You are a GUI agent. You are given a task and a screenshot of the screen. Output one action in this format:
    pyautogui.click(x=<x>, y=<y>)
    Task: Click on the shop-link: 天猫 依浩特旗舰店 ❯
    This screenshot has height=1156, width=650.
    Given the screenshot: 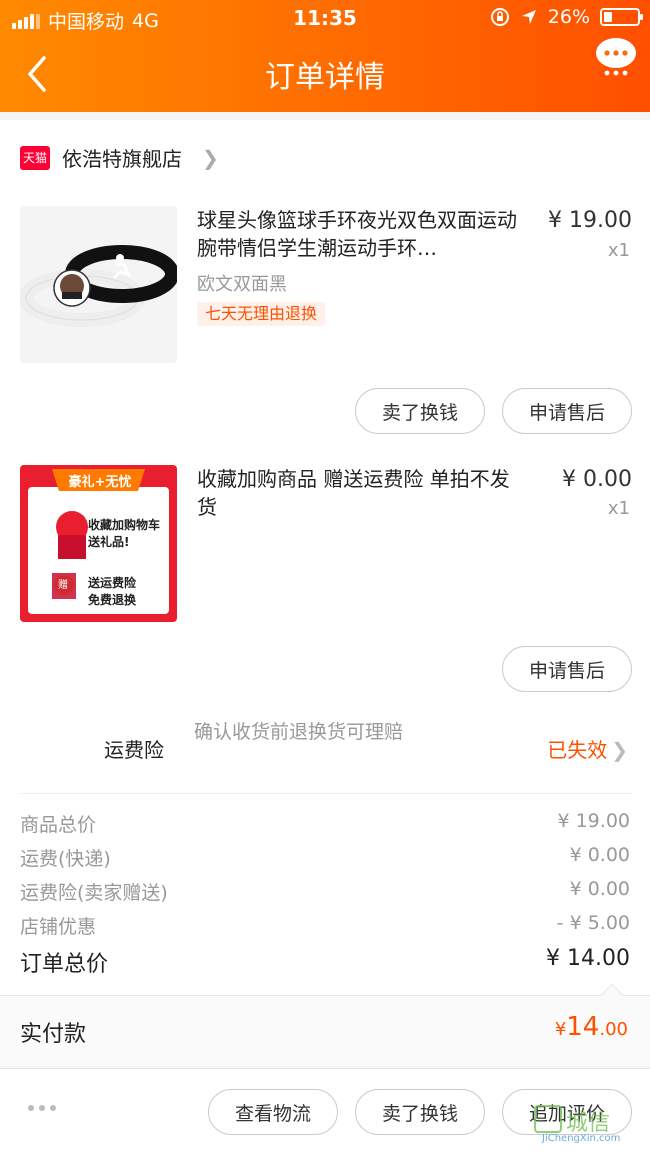 What is the action you would take?
    pyautogui.click(x=119, y=157)
    